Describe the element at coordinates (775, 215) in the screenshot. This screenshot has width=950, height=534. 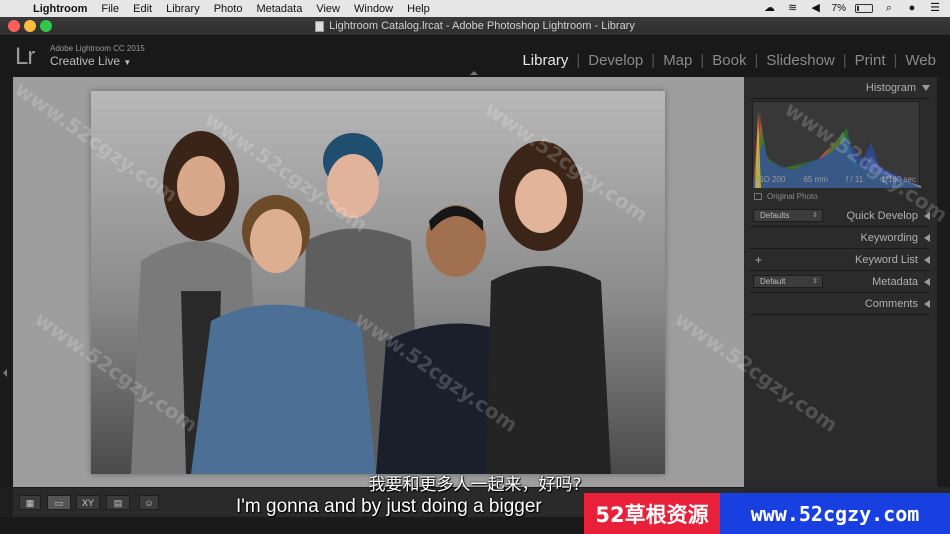
I see `saved-preset-value: Defaults` at that location.